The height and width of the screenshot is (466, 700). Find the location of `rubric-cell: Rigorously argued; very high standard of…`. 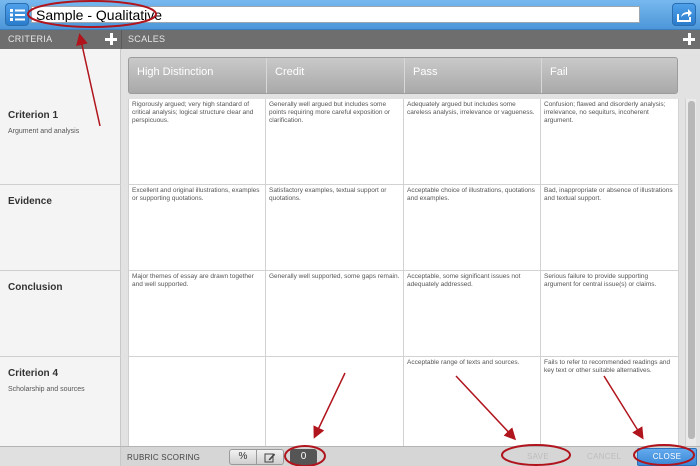

rubric-cell: Rigorously argued; very high standard of… is located at coordinates (197, 142).